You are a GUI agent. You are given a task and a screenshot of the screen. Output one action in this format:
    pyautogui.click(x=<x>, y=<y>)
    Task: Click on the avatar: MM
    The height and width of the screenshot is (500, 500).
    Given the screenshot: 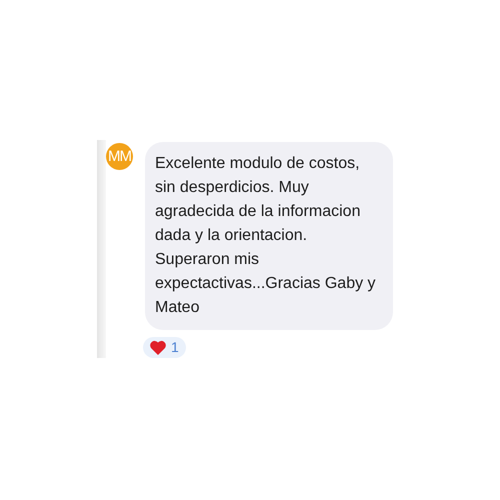 What is the action you would take?
    pyautogui.click(x=119, y=156)
    